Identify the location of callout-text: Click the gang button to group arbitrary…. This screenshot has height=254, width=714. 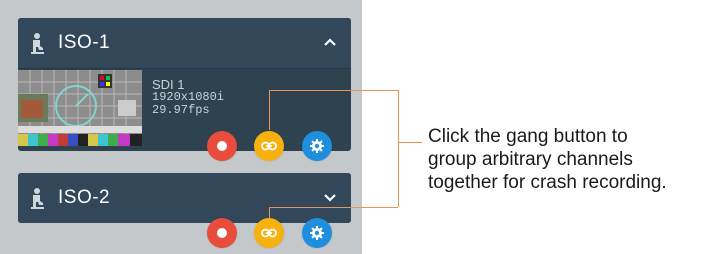
(571, 159).